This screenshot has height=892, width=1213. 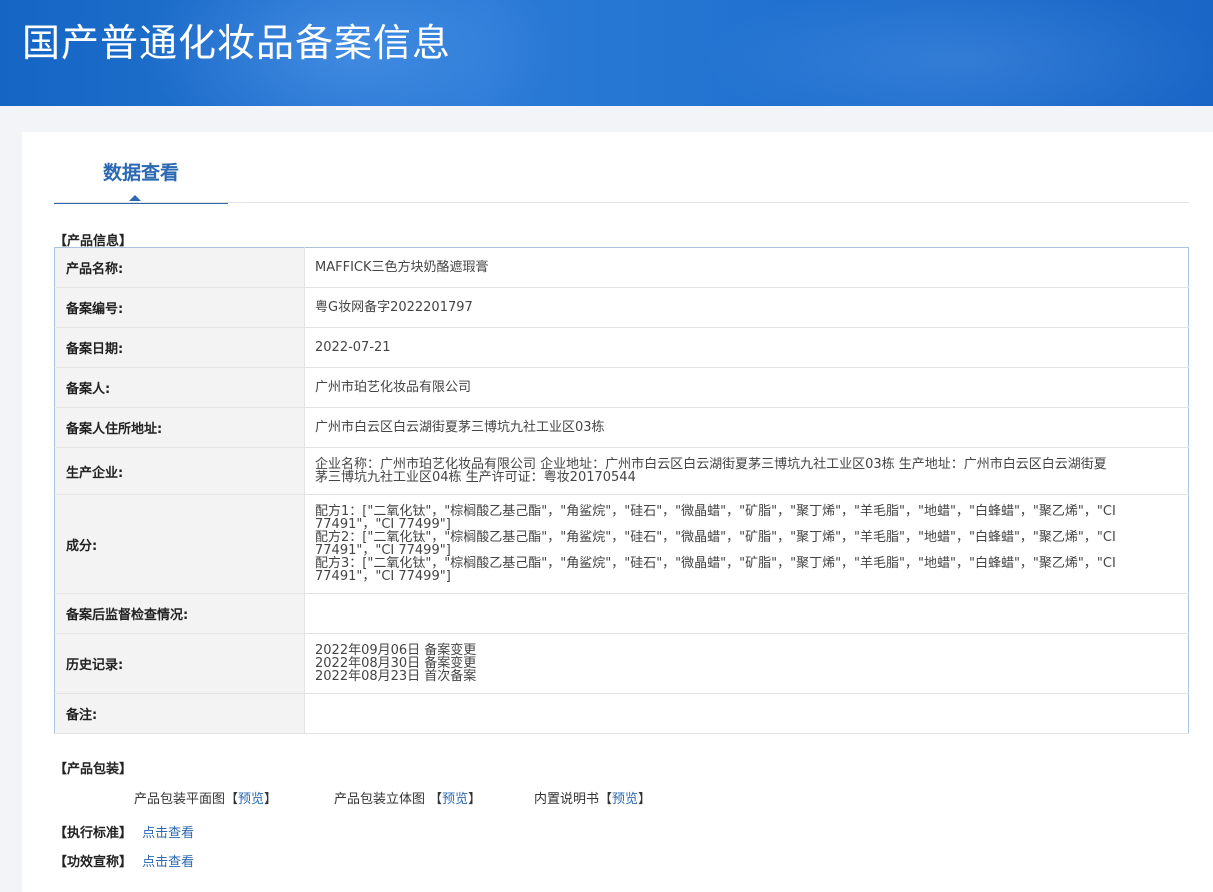 What do you see at coordinates (746, 713) in the screenshot?
I see `remarks-value` at bounding box center [746, 713].